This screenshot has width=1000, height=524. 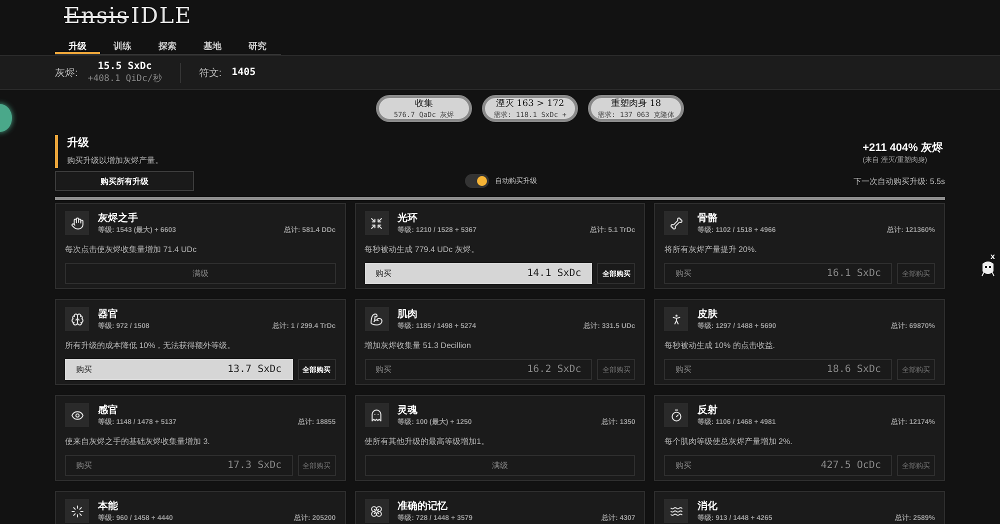 What do you see at coordinates (244, 72) in the screenshot?
I see `runes-amount: 1405` at bounding box center [244, 72].